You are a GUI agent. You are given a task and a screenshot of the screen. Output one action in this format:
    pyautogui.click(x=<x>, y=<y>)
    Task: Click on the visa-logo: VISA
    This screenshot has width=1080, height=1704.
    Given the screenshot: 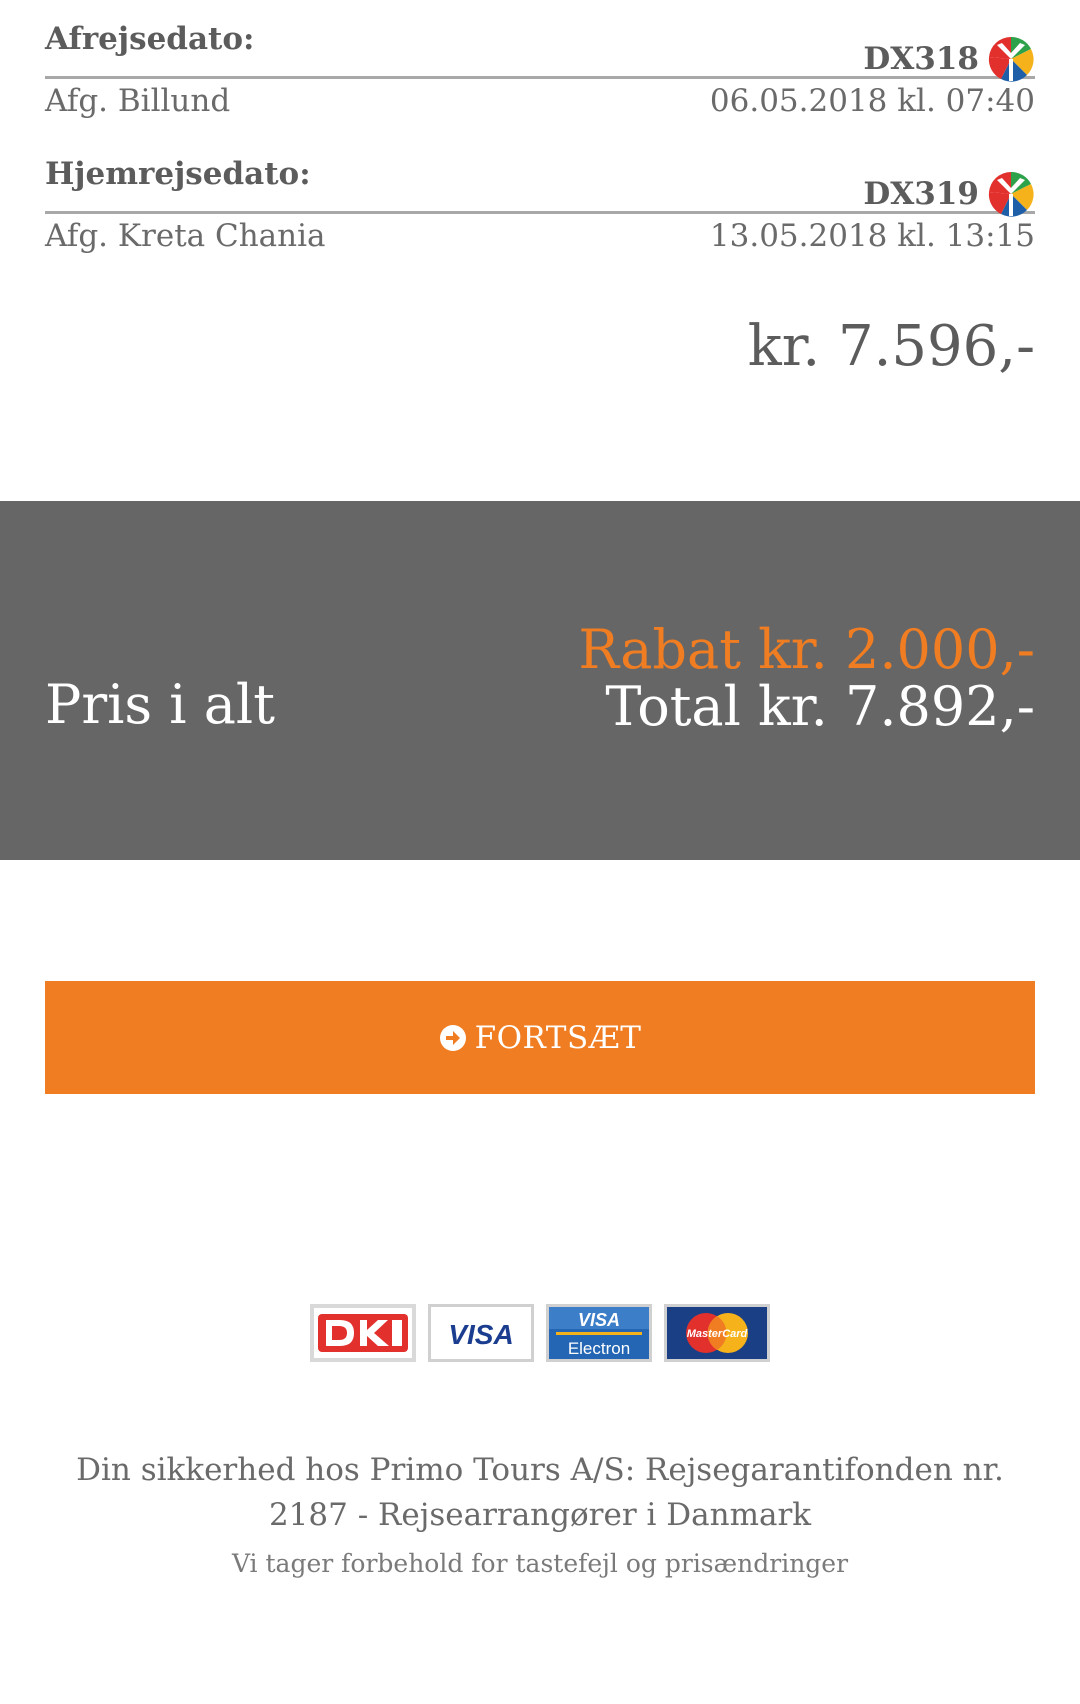 What is the action you would take?
    pyautogui.click(x=481, y=1333)
    